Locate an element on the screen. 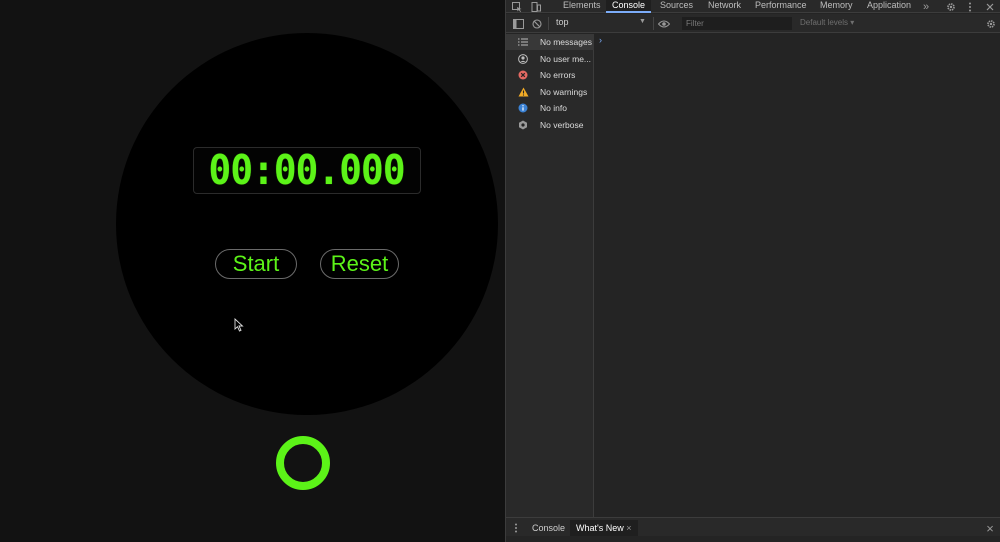 The width and height of the screenshot is (1000, 542). drawer-tab-console: Console is located at coordinates (548, 528).